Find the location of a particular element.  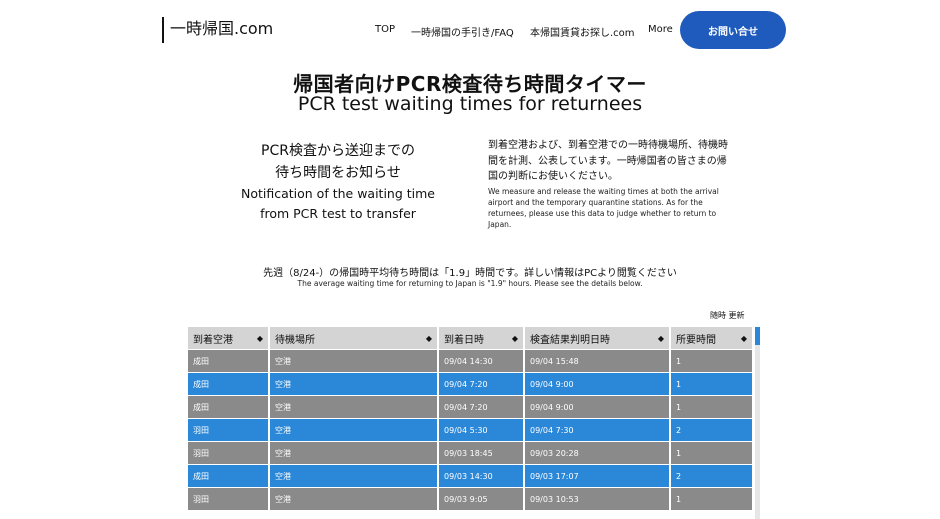

cell-result-time: 09/04 15:48 is located at coordinates (598, 361).